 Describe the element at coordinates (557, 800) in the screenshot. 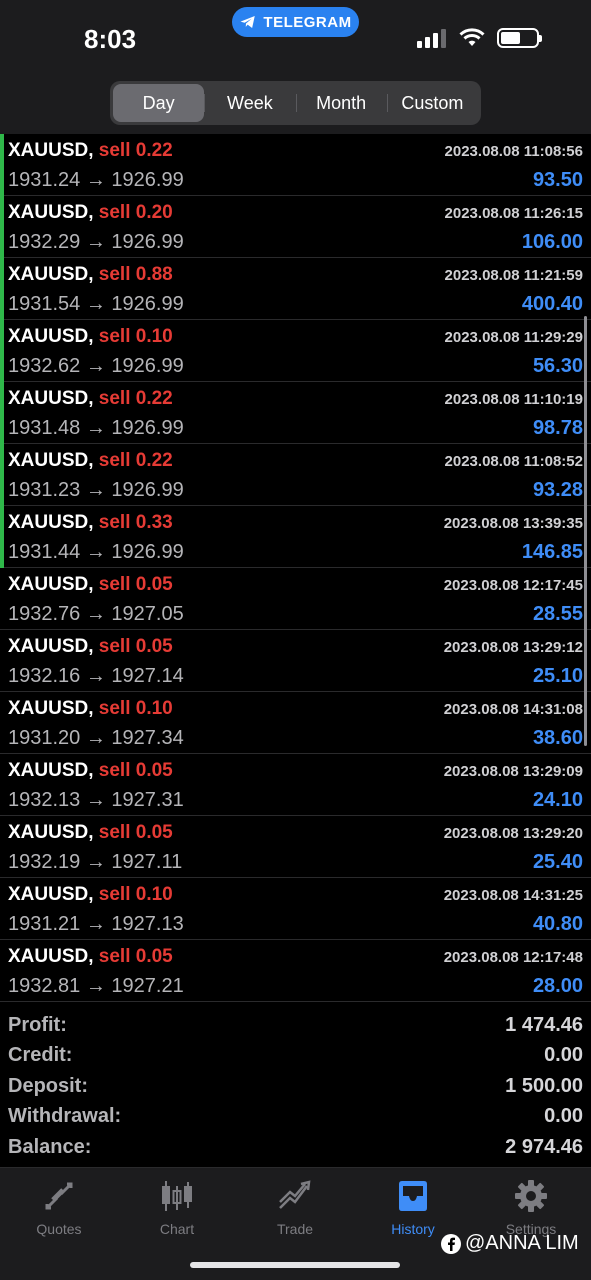

I see `trade-profit: 24.10` at that location.